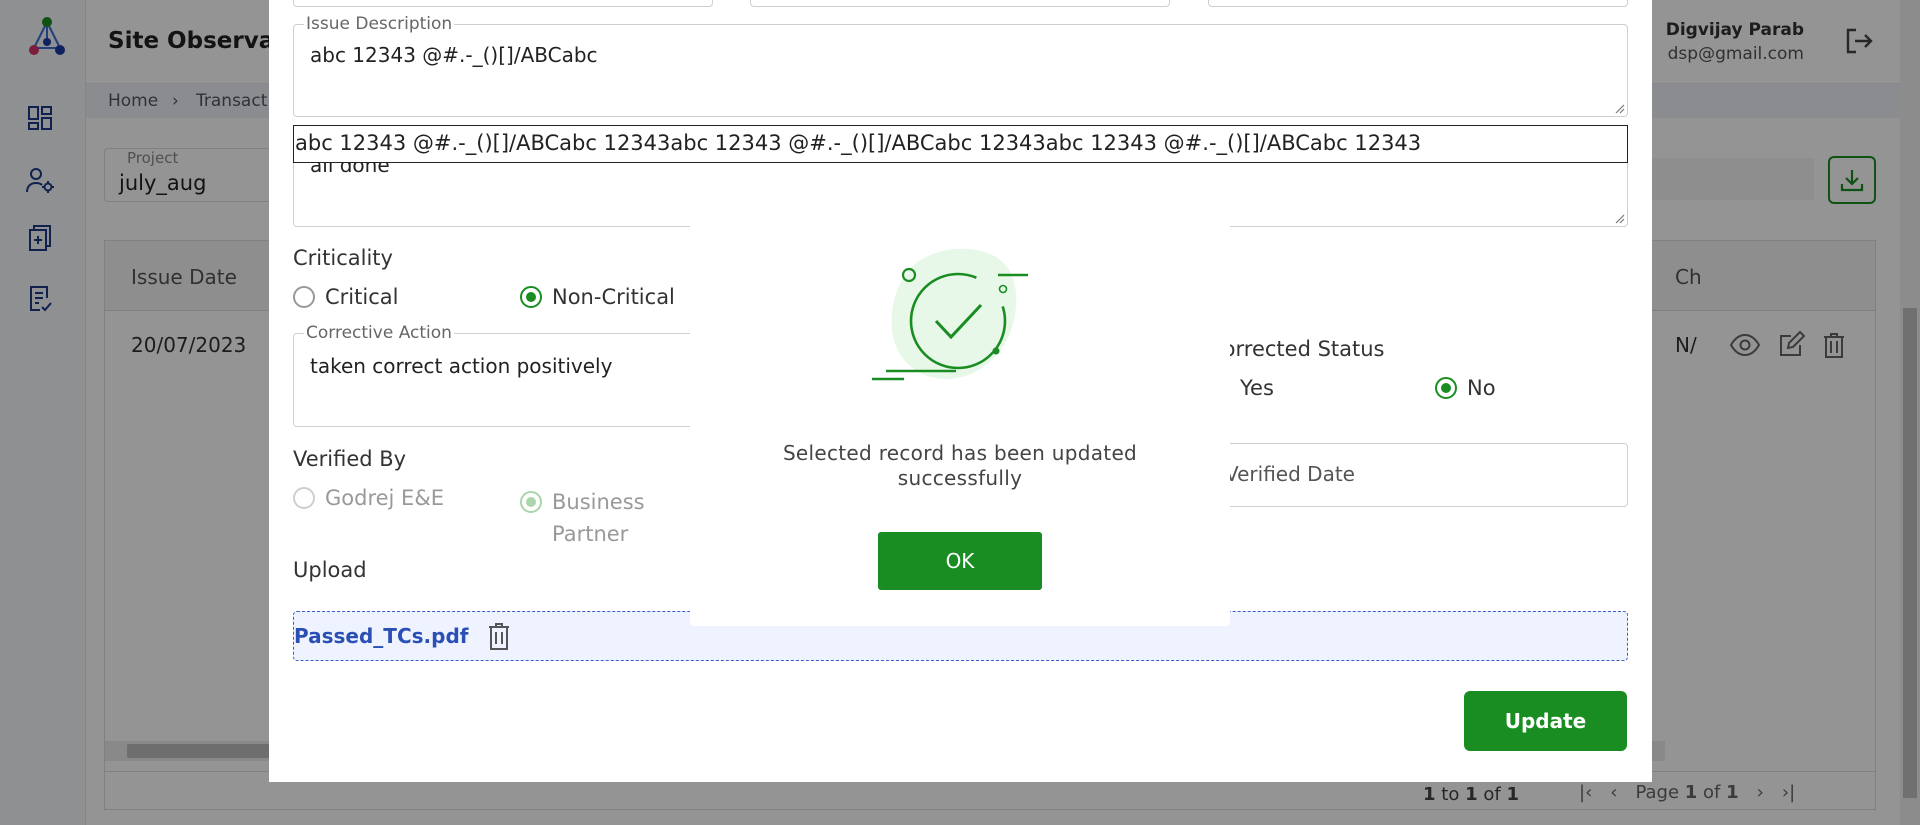 The width and height of the screenshot is (1920, 825). Describe the element at coordinates (960, 561) in the screenshot. I see `ok-button: OK` at that location.